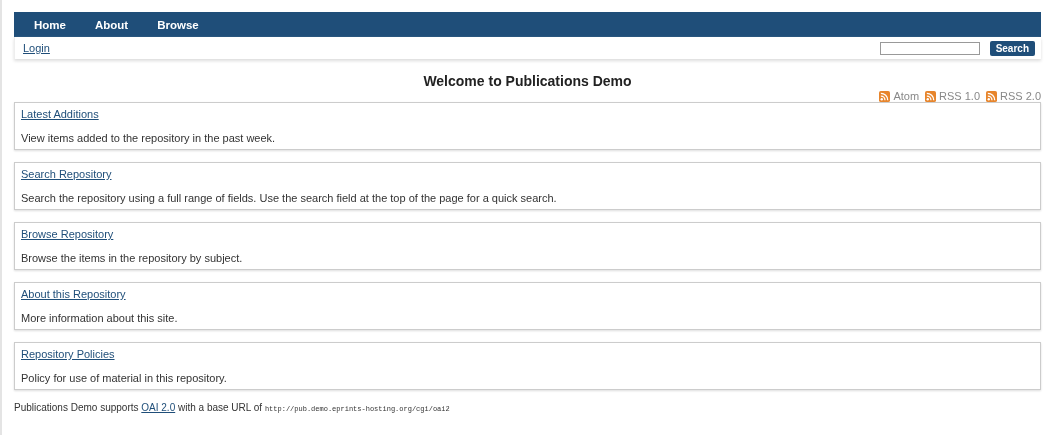 This screenshot has height=447, width=1057. Describe the element at coordinates (899, 96) in the screenshot. I see `feed-link: Atom` at that location.